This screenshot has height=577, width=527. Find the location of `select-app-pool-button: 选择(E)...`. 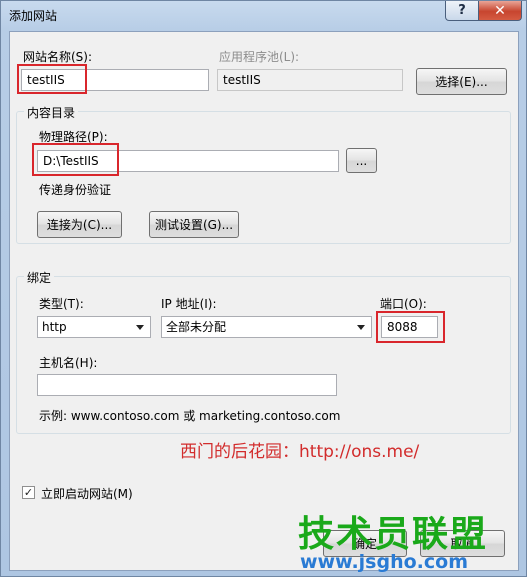

select-app-pool-button: 选择(E)... is located at coordinates (461, 81).